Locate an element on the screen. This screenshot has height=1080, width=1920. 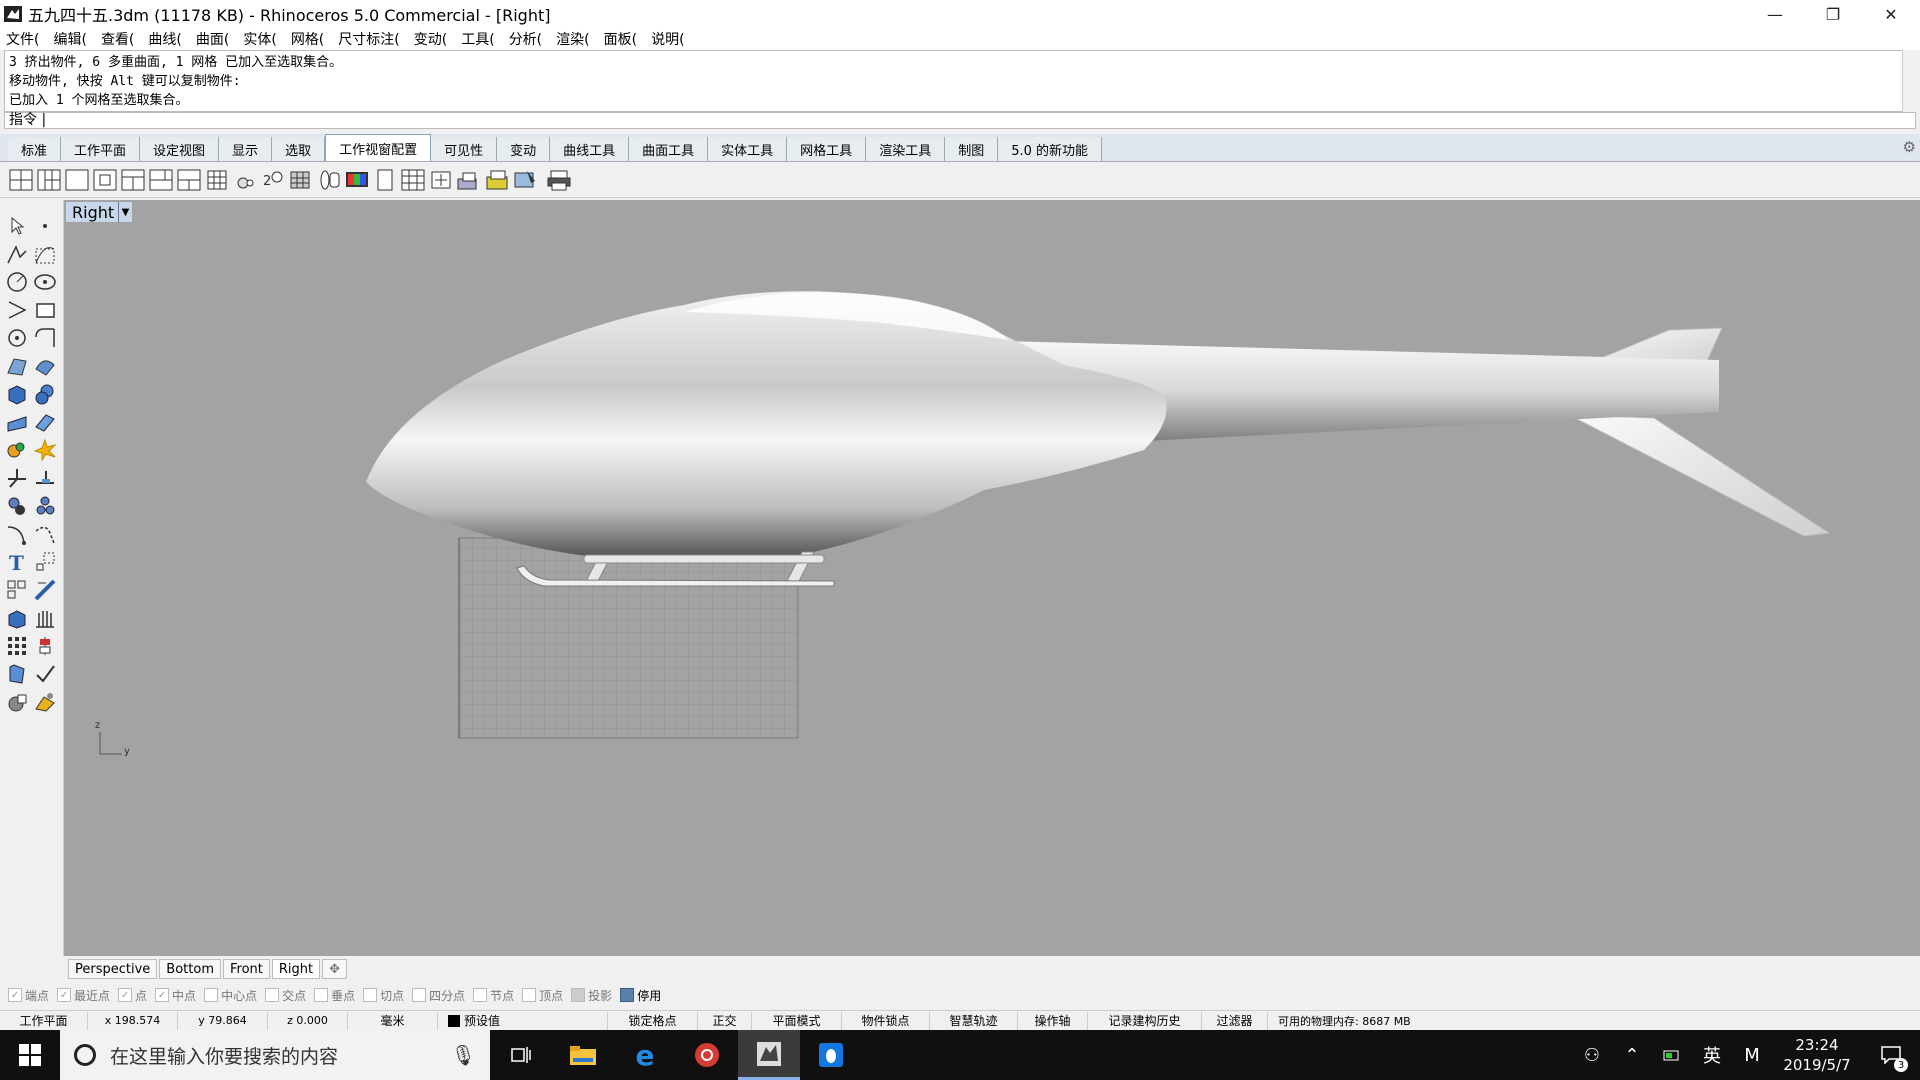
point-icon is located at coordinates (45, 226).